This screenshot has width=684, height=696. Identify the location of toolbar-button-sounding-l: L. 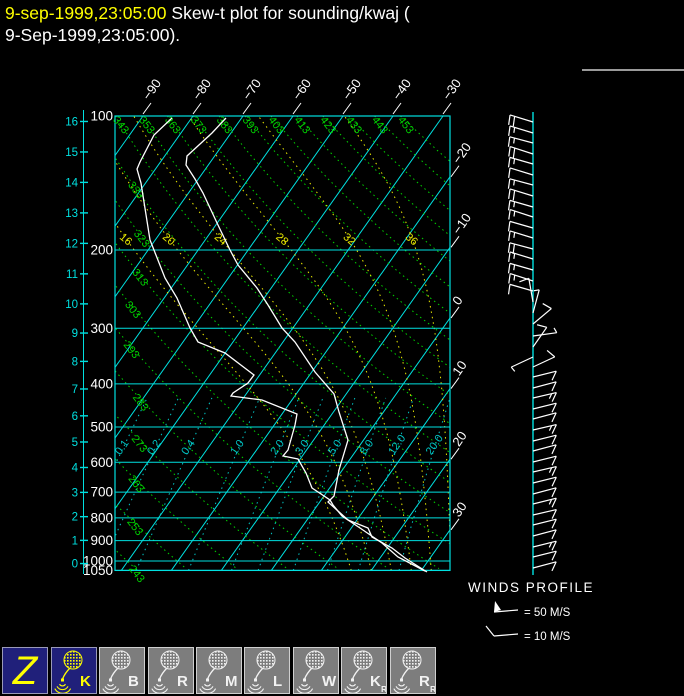
(267, 670).